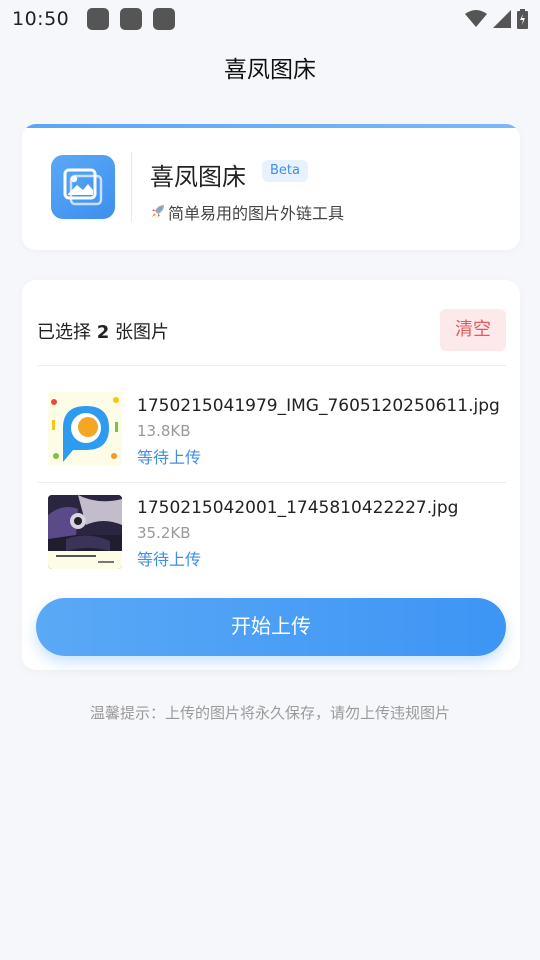 The image size is (540, 960). What do you see at coordinates (271, 627) in the screenshot?
I see `start-upload-button: 开始上传` at bounding box center [271, 627].